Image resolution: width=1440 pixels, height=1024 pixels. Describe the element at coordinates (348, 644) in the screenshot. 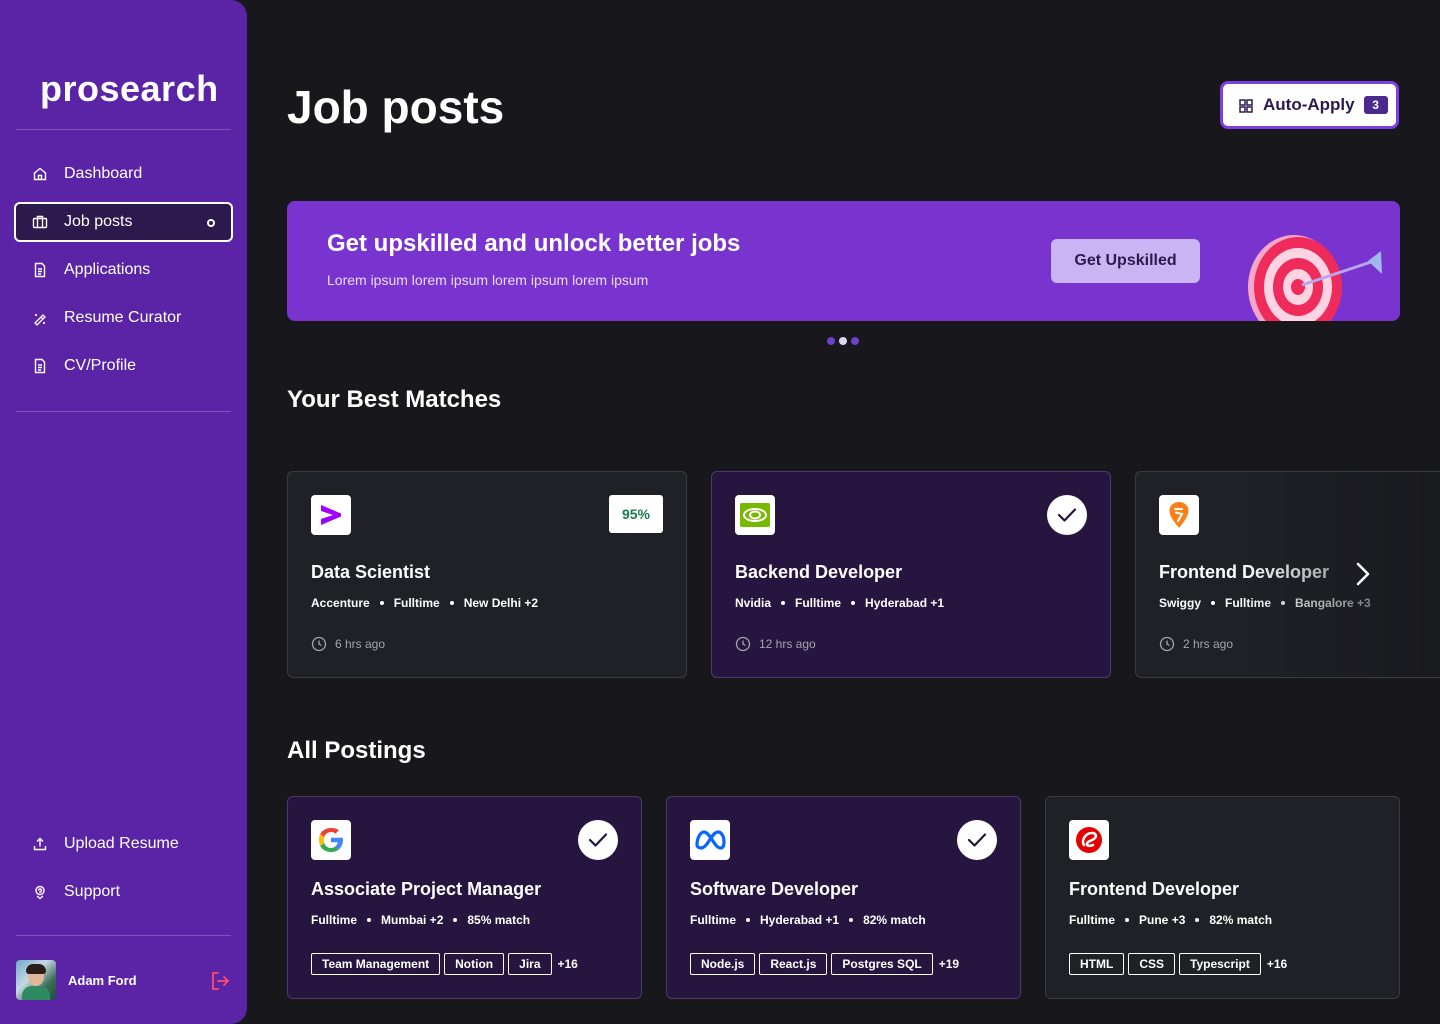

I see `posted-time: 6 hrs ago` at that location.